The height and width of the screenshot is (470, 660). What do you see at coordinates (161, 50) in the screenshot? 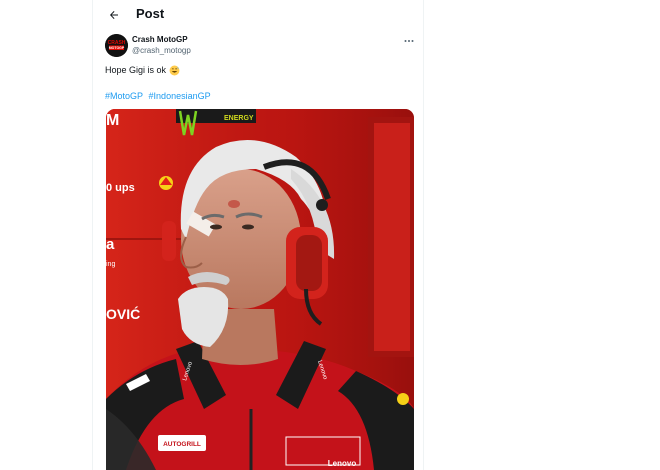
I see `author-handle: @crash_motogp` at bounding box center [161, 50].